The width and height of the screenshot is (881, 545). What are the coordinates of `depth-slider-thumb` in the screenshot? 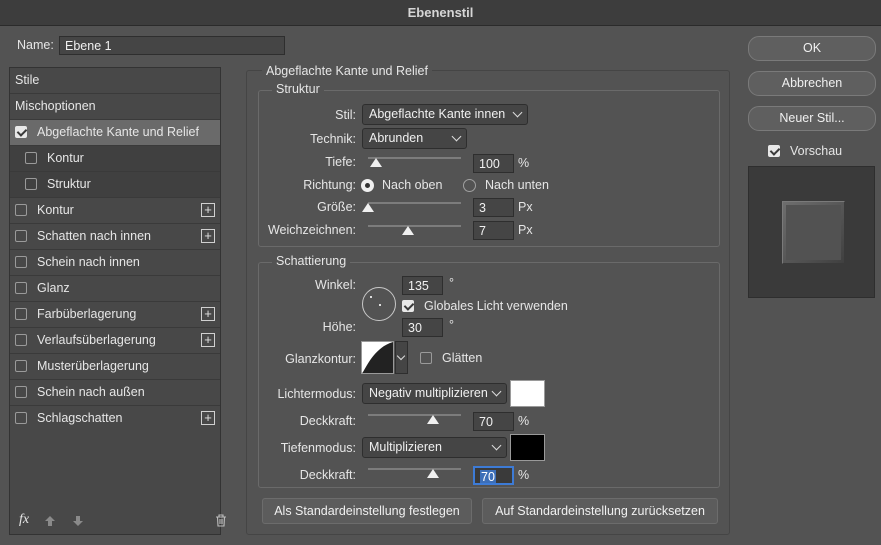 It's located at (376, 162).